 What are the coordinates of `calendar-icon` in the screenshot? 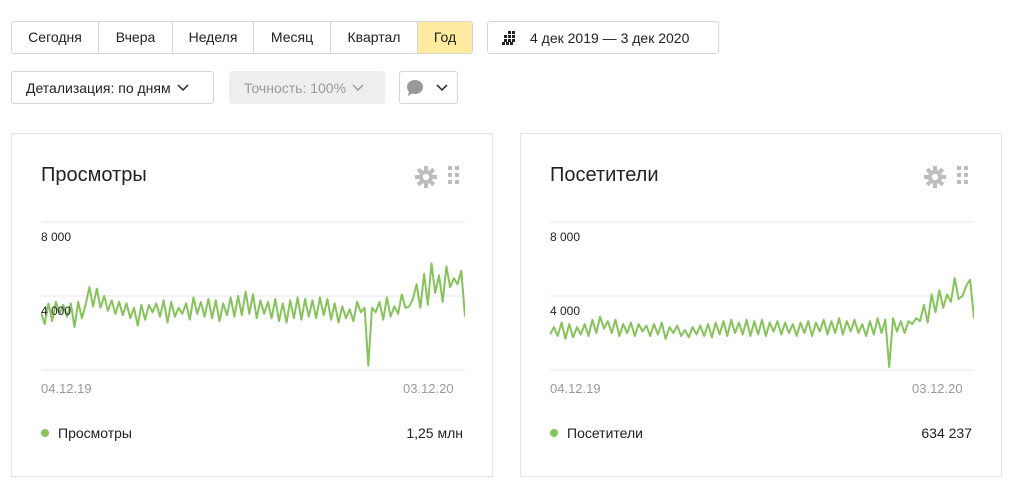 It's located at (508, 37).